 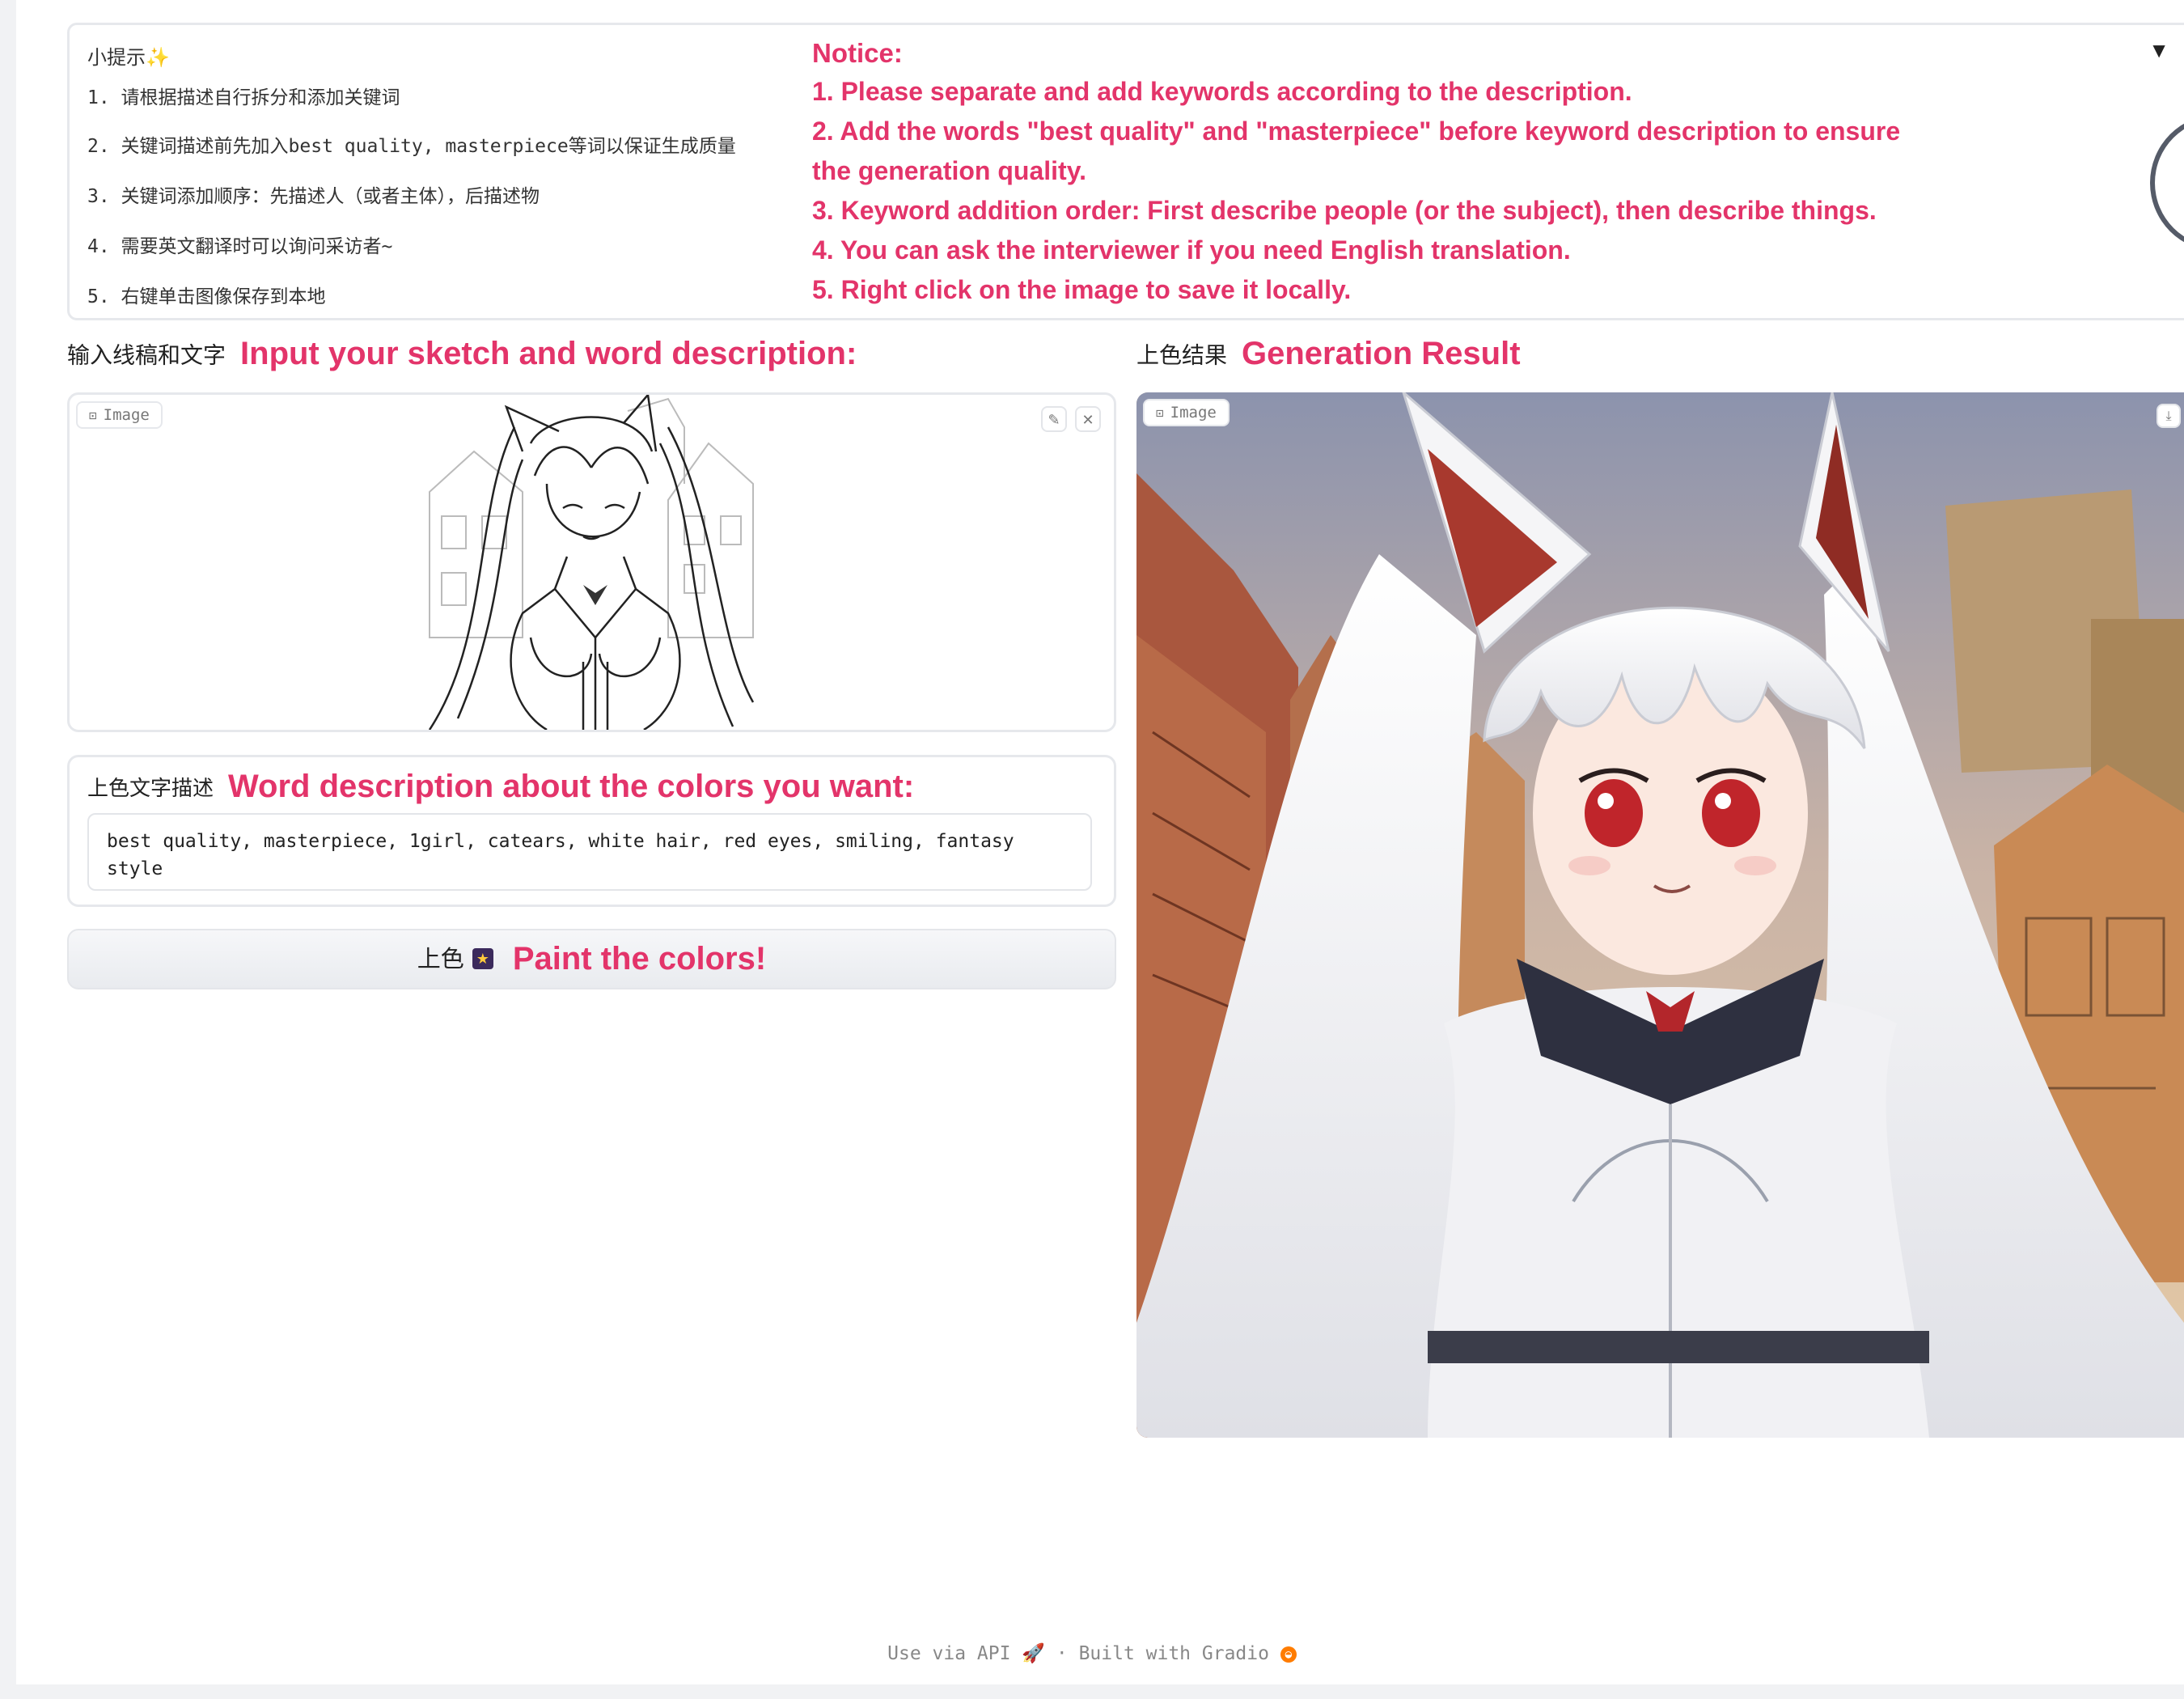 I want to click on close-icon: ✕, so click(x=1088, y=419).